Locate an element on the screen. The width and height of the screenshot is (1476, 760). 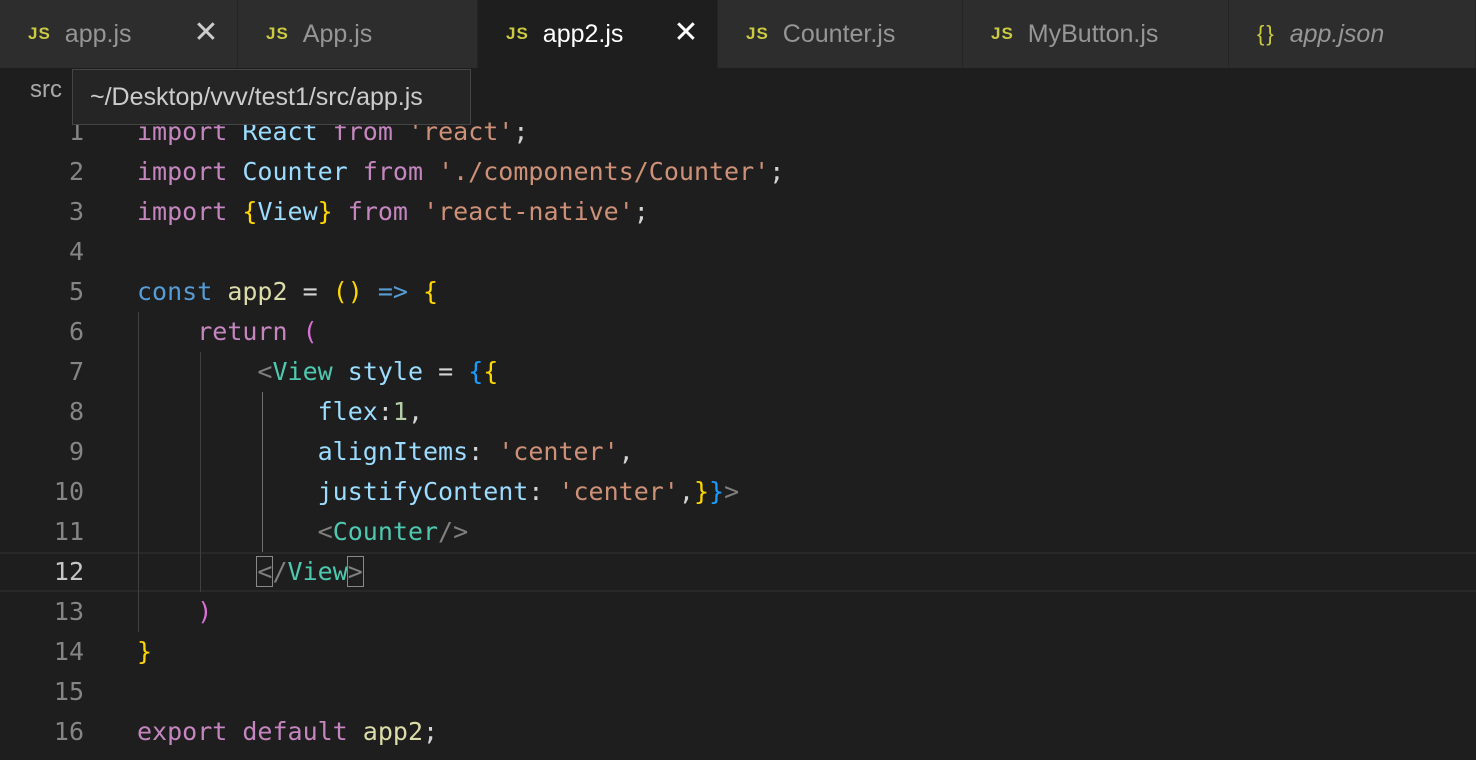
code-text: import {View} from 'react-native'; is located at coordinates (393, 212).